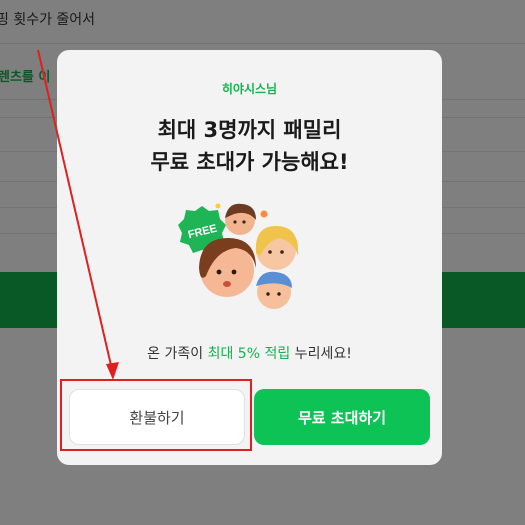  Describe the element at coordinates (249, 162) in the screenshot. I see `modal-title-line: 무료 초대가 가능해요!` at that location.